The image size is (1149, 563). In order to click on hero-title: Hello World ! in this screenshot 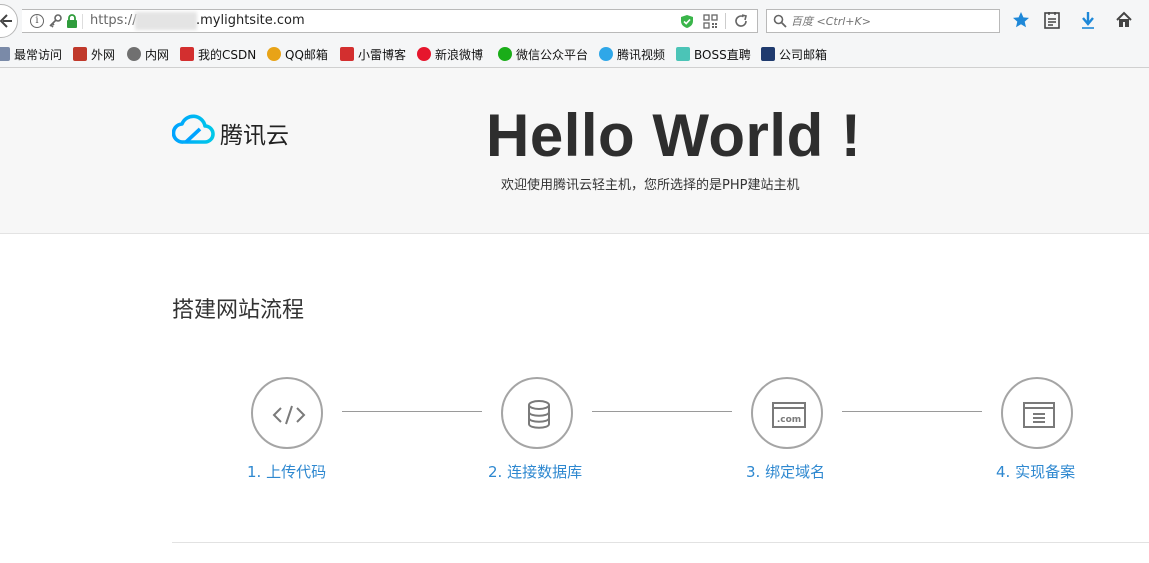, I will do `click(674, 135)`.